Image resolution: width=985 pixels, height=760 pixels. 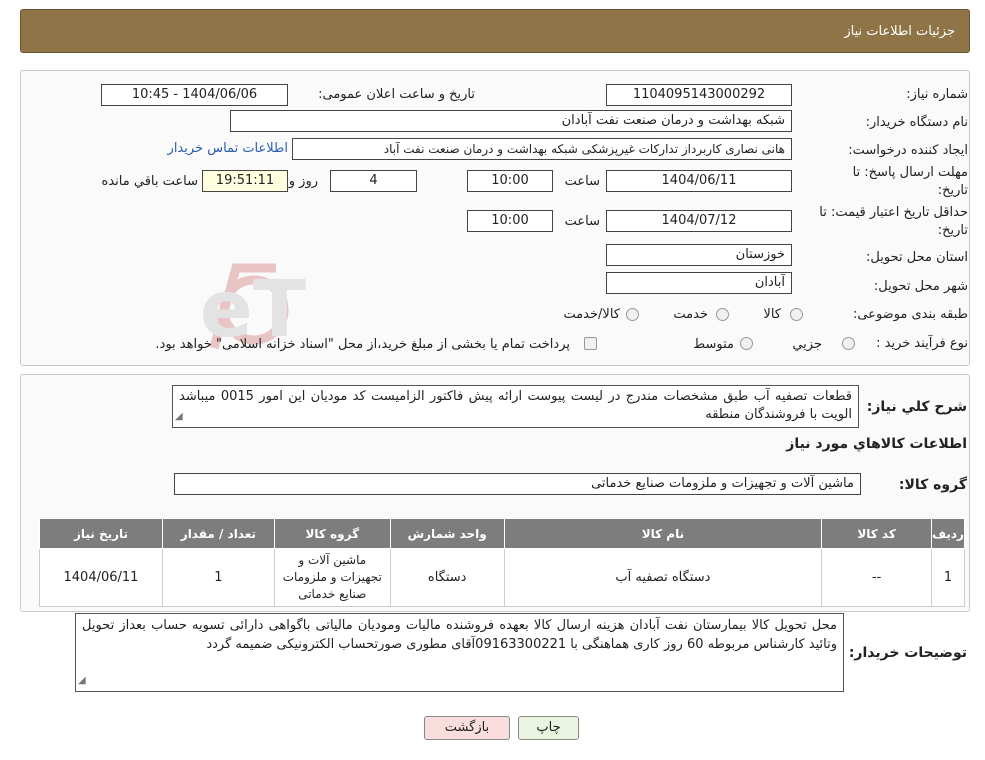 What do you see at coordinates (663, 577) in the screenshot?
I see `cell-name: دستگاه تصفیه آب` at bounding box center [663, 577].